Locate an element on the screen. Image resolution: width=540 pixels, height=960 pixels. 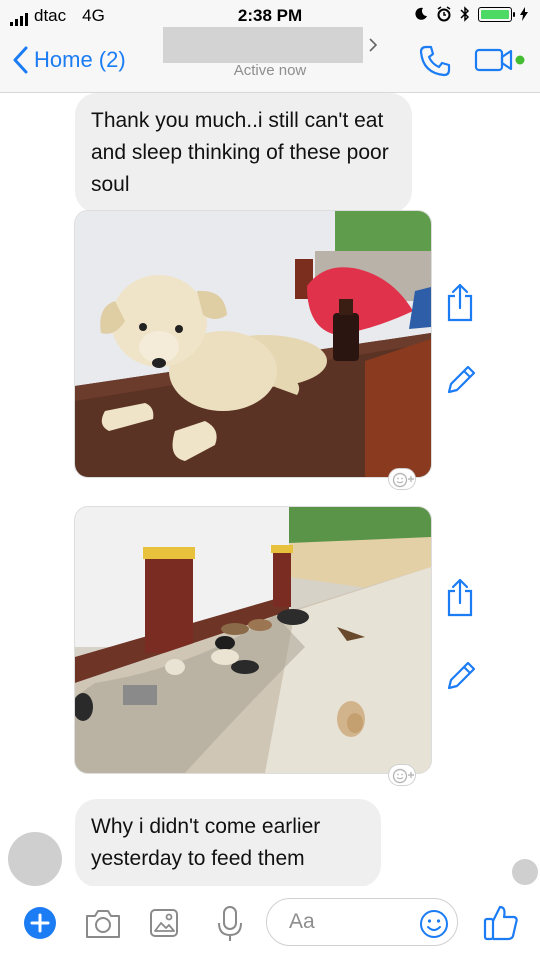
thumbs-up-icon is located at coordinates (501, 922).